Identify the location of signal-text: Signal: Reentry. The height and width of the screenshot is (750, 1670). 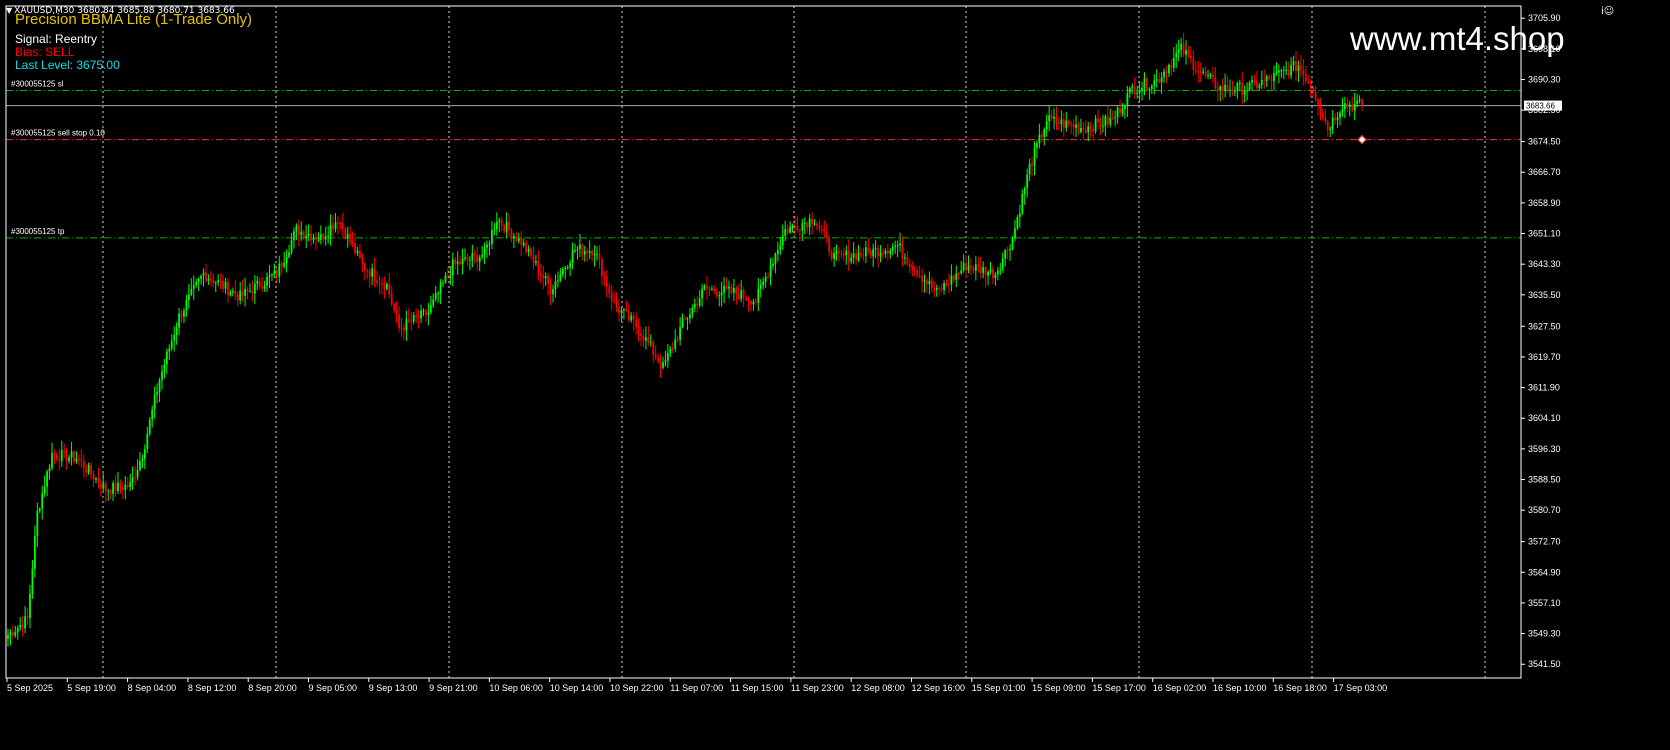
(56, 39).